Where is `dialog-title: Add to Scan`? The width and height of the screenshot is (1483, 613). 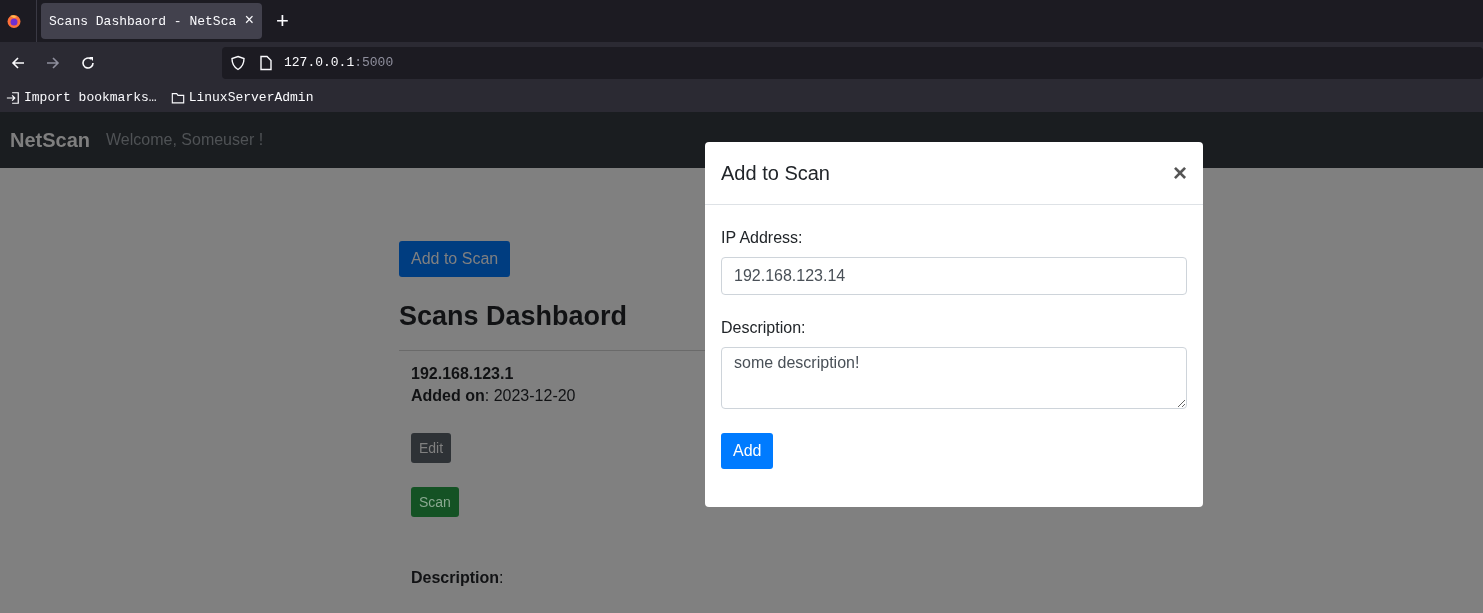 dialog-title: Add to Scan is located at coordinates (775, 173).